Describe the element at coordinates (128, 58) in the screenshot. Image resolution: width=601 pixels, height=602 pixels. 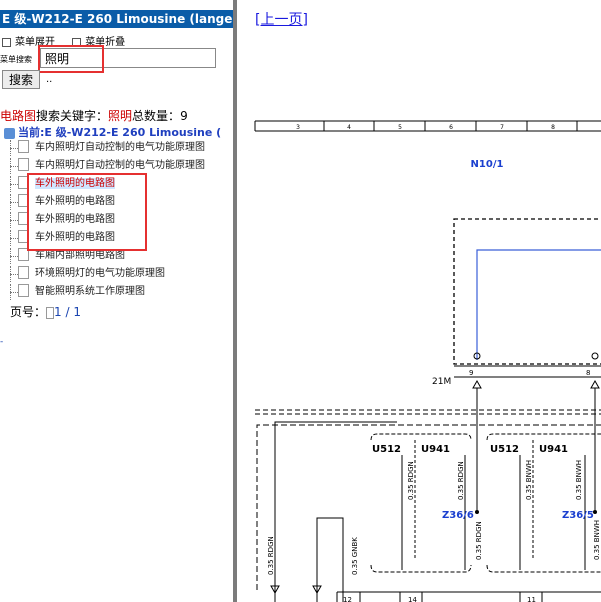
I see `search-input` at that location.